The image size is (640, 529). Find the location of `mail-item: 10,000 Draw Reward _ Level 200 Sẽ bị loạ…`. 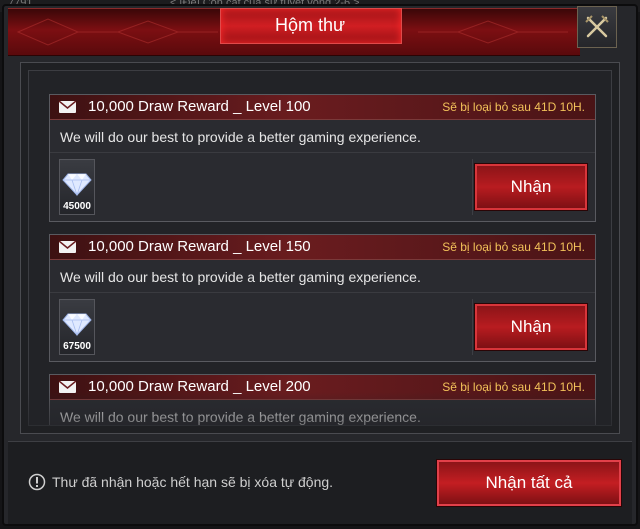

mail-item: 10,000 Draw Reward _ Level 200 Sẽ bị loạ… is located at coordinates (322, 399).